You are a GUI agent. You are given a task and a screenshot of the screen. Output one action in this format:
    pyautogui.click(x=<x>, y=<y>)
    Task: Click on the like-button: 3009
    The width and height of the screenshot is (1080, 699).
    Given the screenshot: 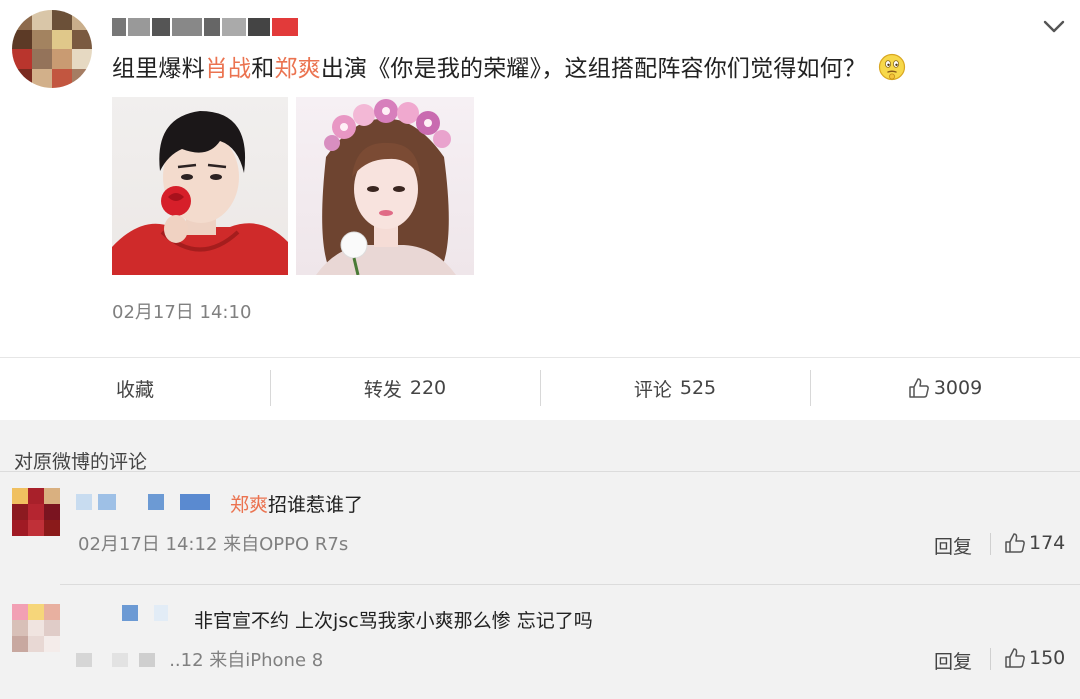 What is the action you would take?
    pyautogui.click(x=945, y=388)
    